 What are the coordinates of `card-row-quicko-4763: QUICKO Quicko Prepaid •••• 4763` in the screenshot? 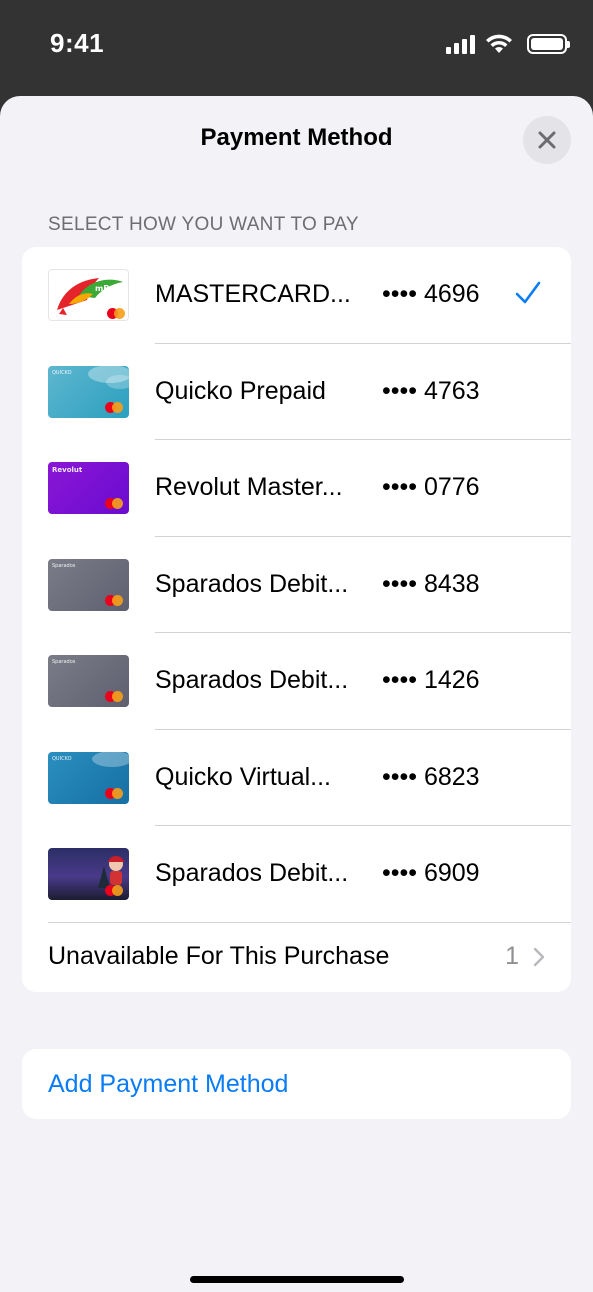 It's located at (296, 392).